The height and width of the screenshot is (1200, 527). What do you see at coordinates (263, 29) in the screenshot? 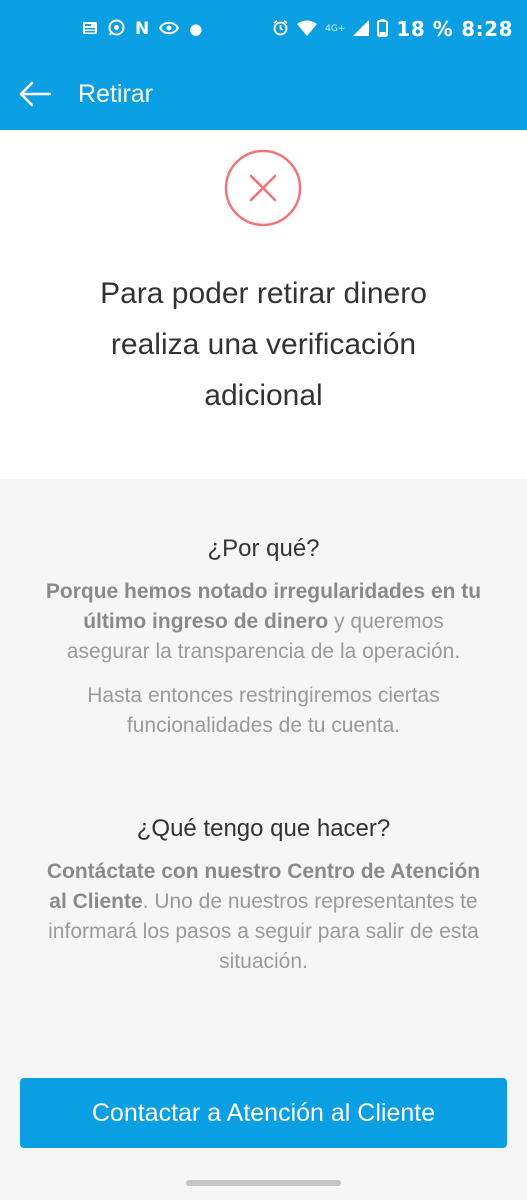
I see `status-bar: N ● 4G+ 18 % 8:28` at bounding box center [263, 29].